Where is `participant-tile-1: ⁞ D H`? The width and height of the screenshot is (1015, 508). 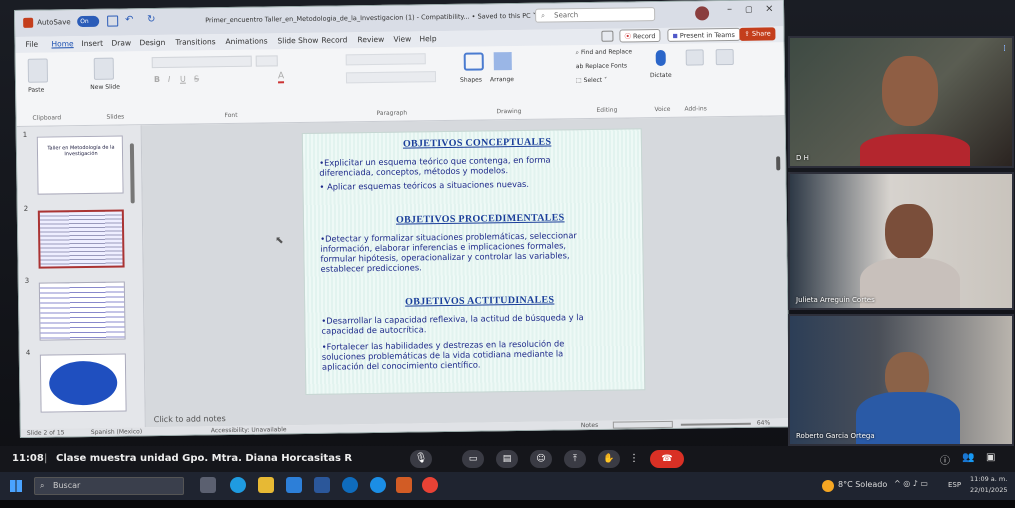 participant-tile-1: ⁞ D H is located at coordinates (901, 102).